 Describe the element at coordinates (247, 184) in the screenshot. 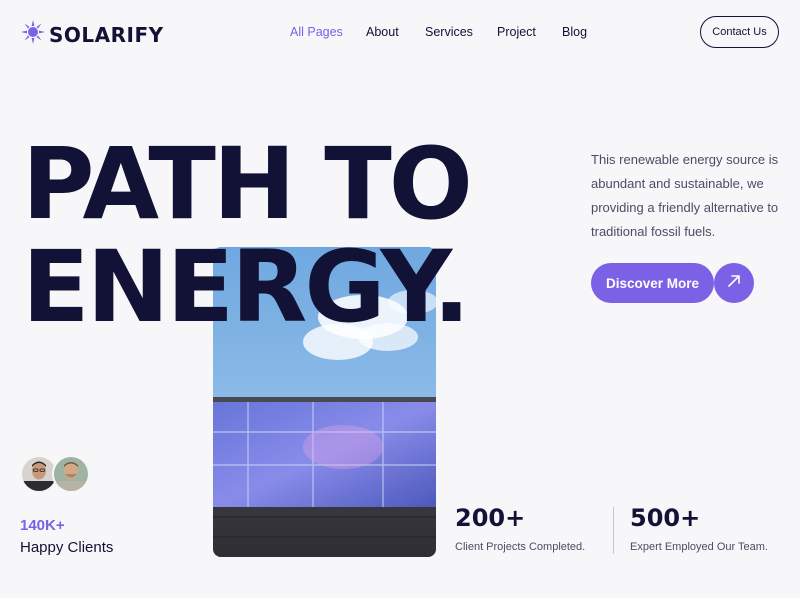

I see `hero-title-line-1: PATH TO` at that location.